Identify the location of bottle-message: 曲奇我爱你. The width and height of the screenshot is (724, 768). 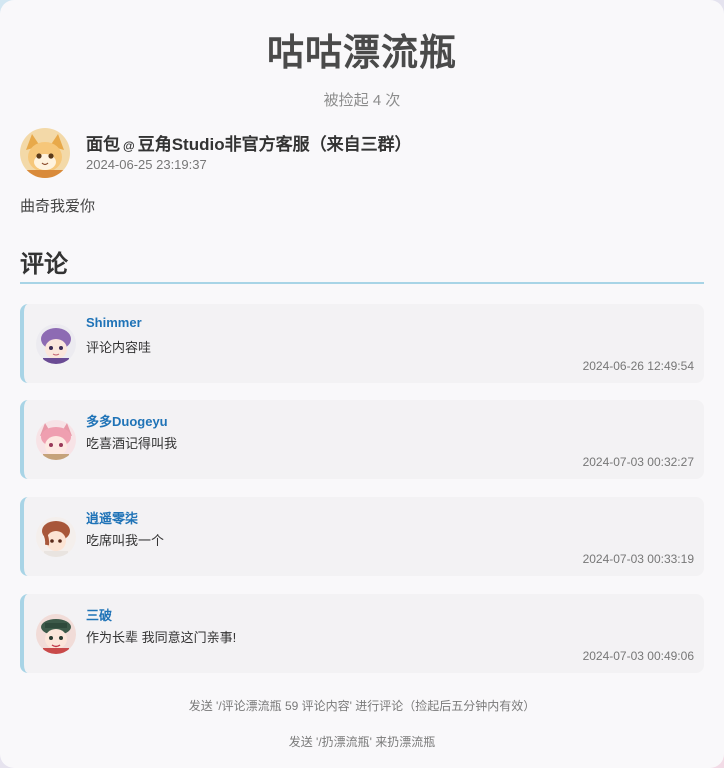
(58, 206).